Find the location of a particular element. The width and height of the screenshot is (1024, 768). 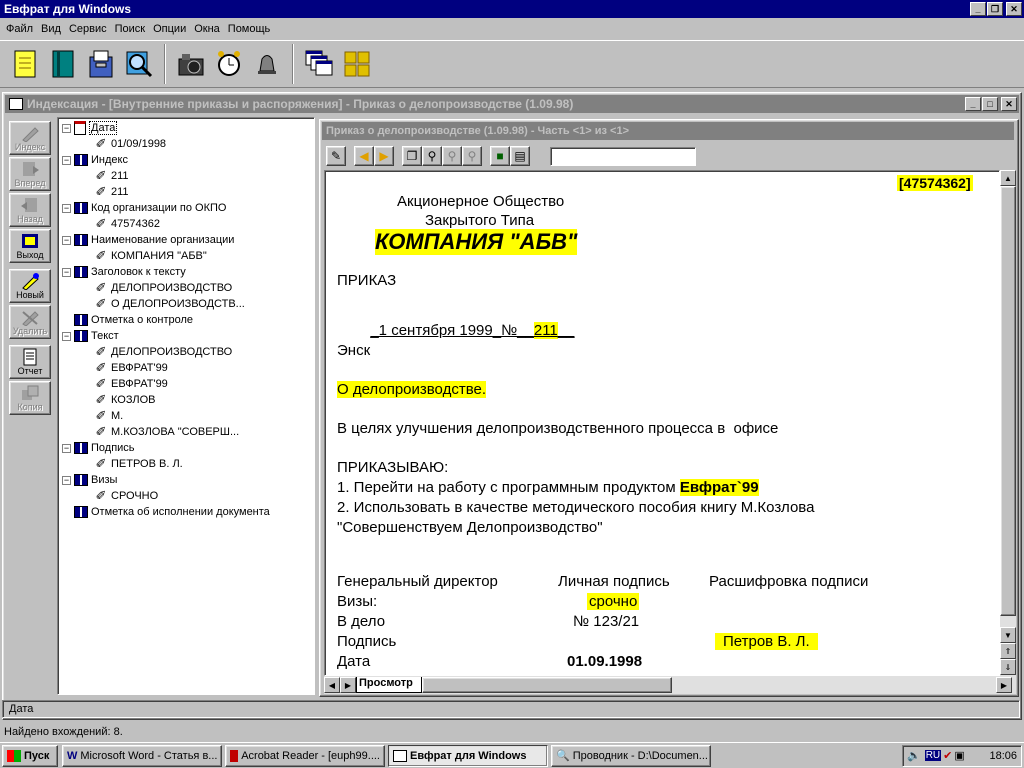

find-next-button: ⚲ is located at coordinates (472, 156).